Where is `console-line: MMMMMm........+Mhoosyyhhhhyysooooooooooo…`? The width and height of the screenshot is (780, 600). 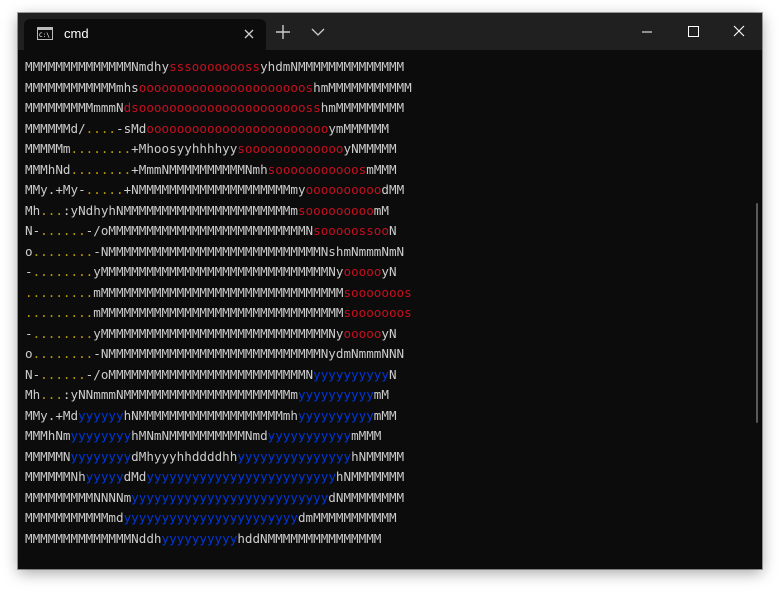
console-line: MMMMMm........+Mhoosyyhhhhyysooooooooooo… is located at coordinates (385, 149).